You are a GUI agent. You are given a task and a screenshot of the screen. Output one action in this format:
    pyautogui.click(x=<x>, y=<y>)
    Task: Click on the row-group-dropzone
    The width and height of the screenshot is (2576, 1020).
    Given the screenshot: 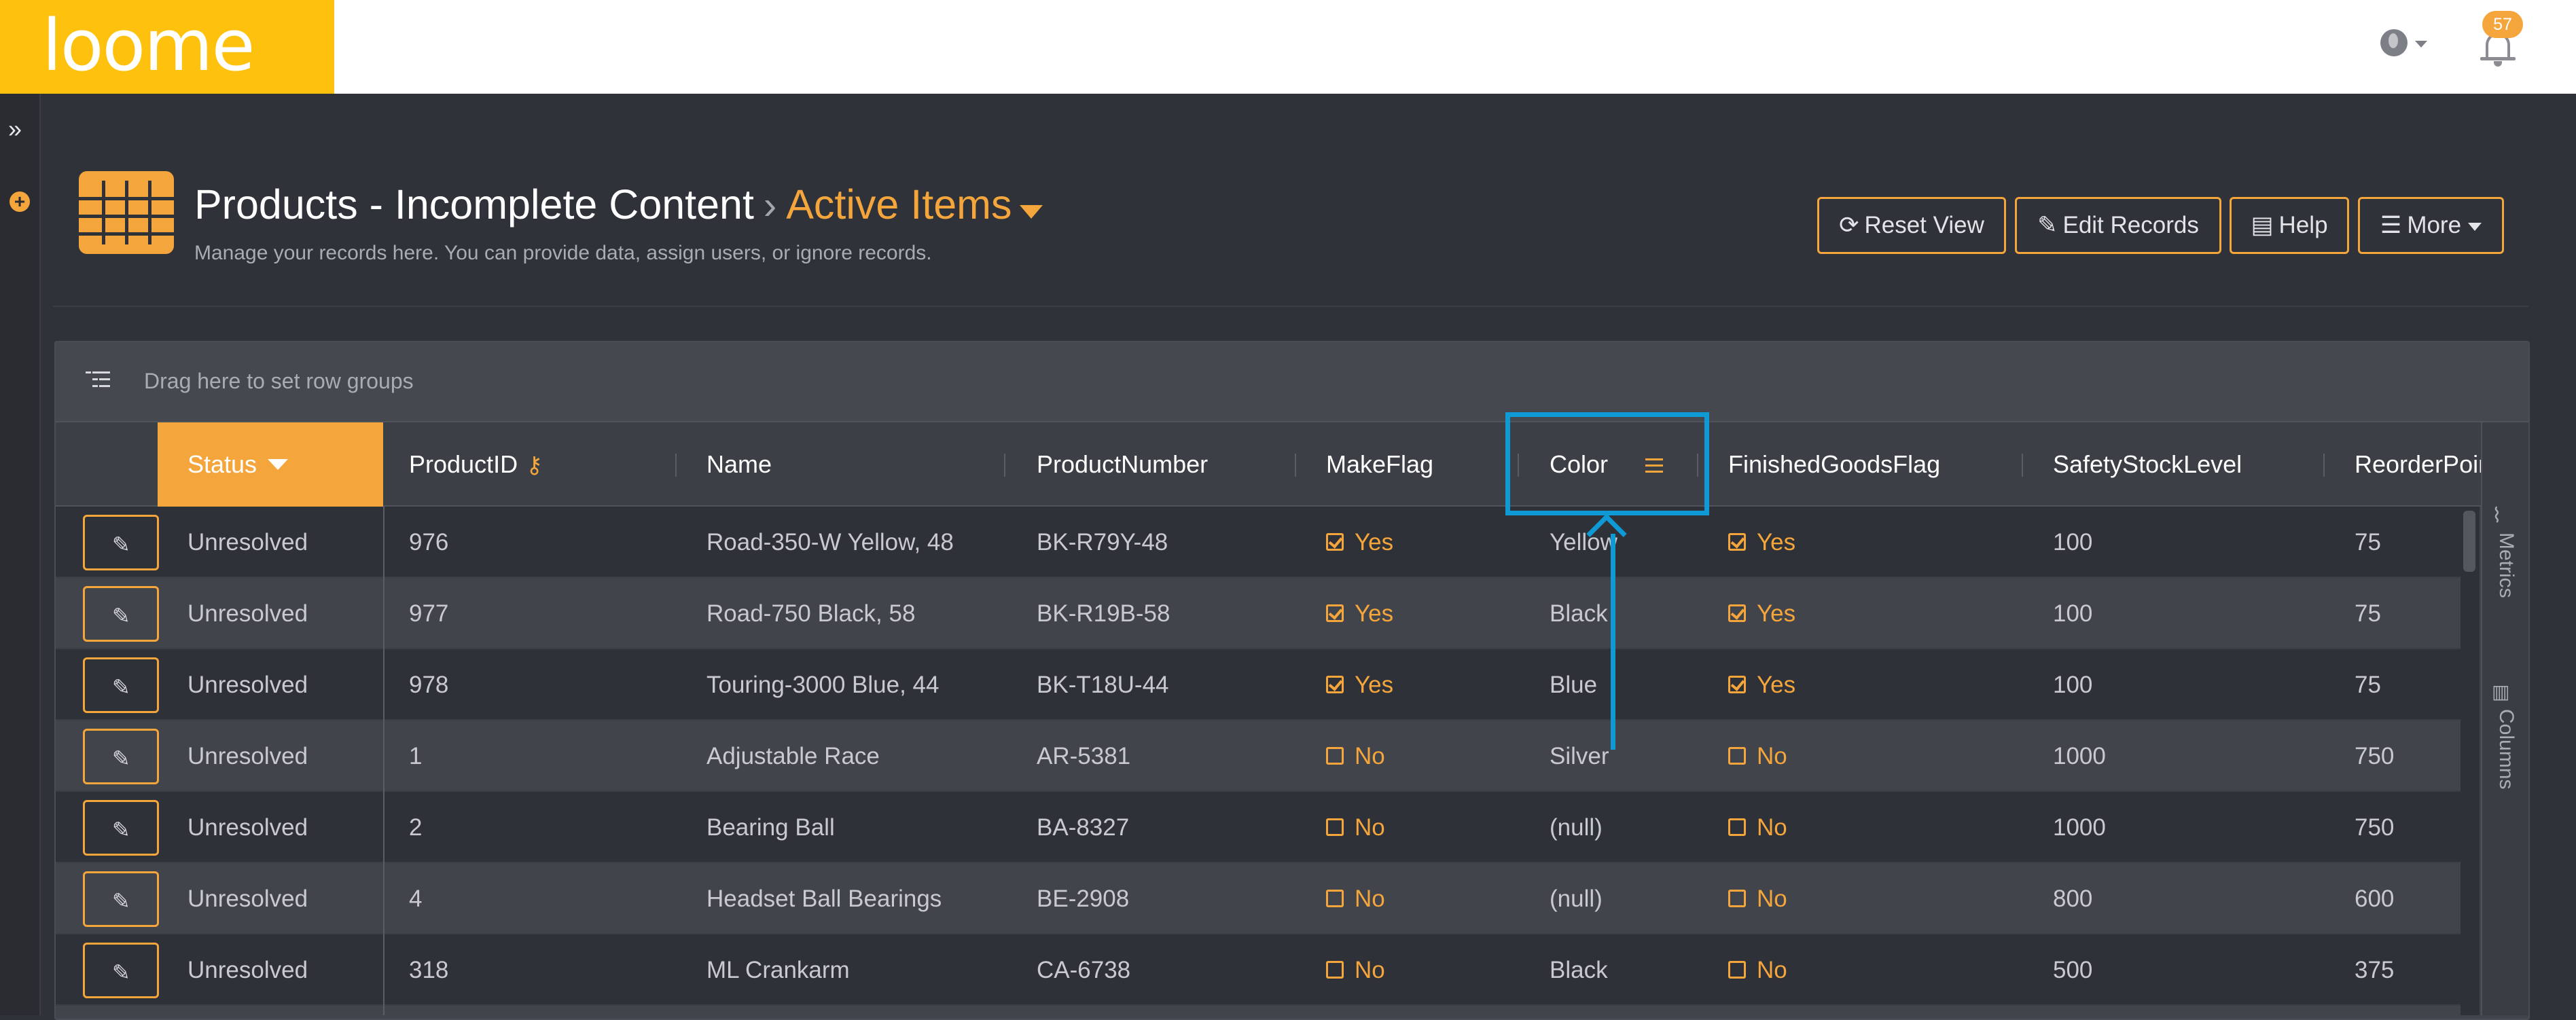 What is the action you would take?
    pyautogui.click(x=1292, y=382)
    